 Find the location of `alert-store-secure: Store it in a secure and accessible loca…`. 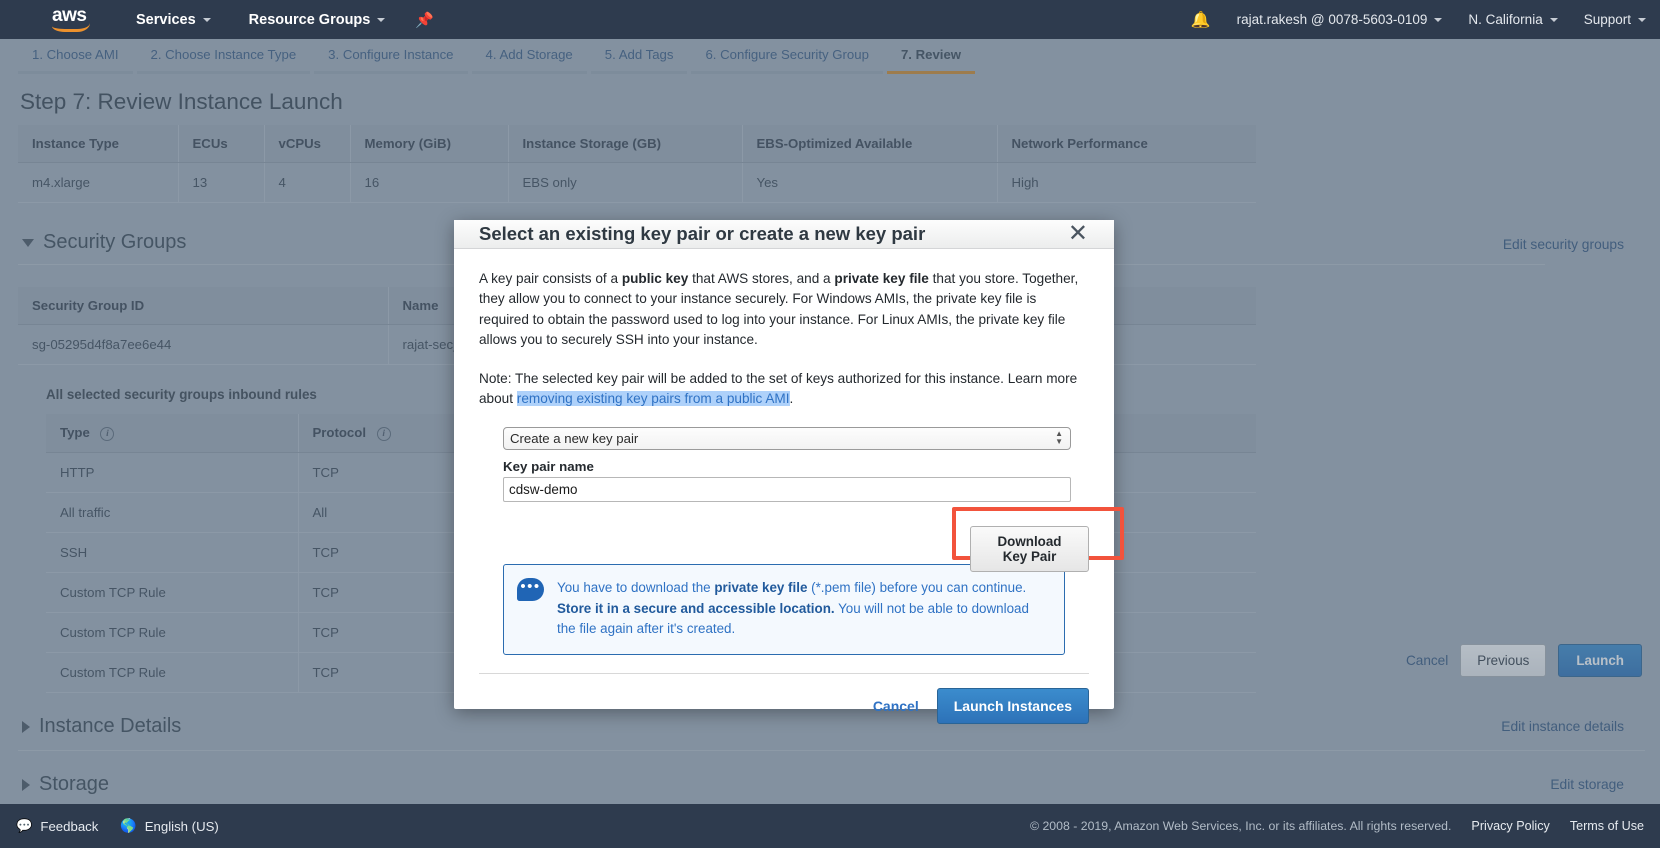

alert-store-secure: Store it in a secure and accessible loca… is located at coordinates (696, 608).